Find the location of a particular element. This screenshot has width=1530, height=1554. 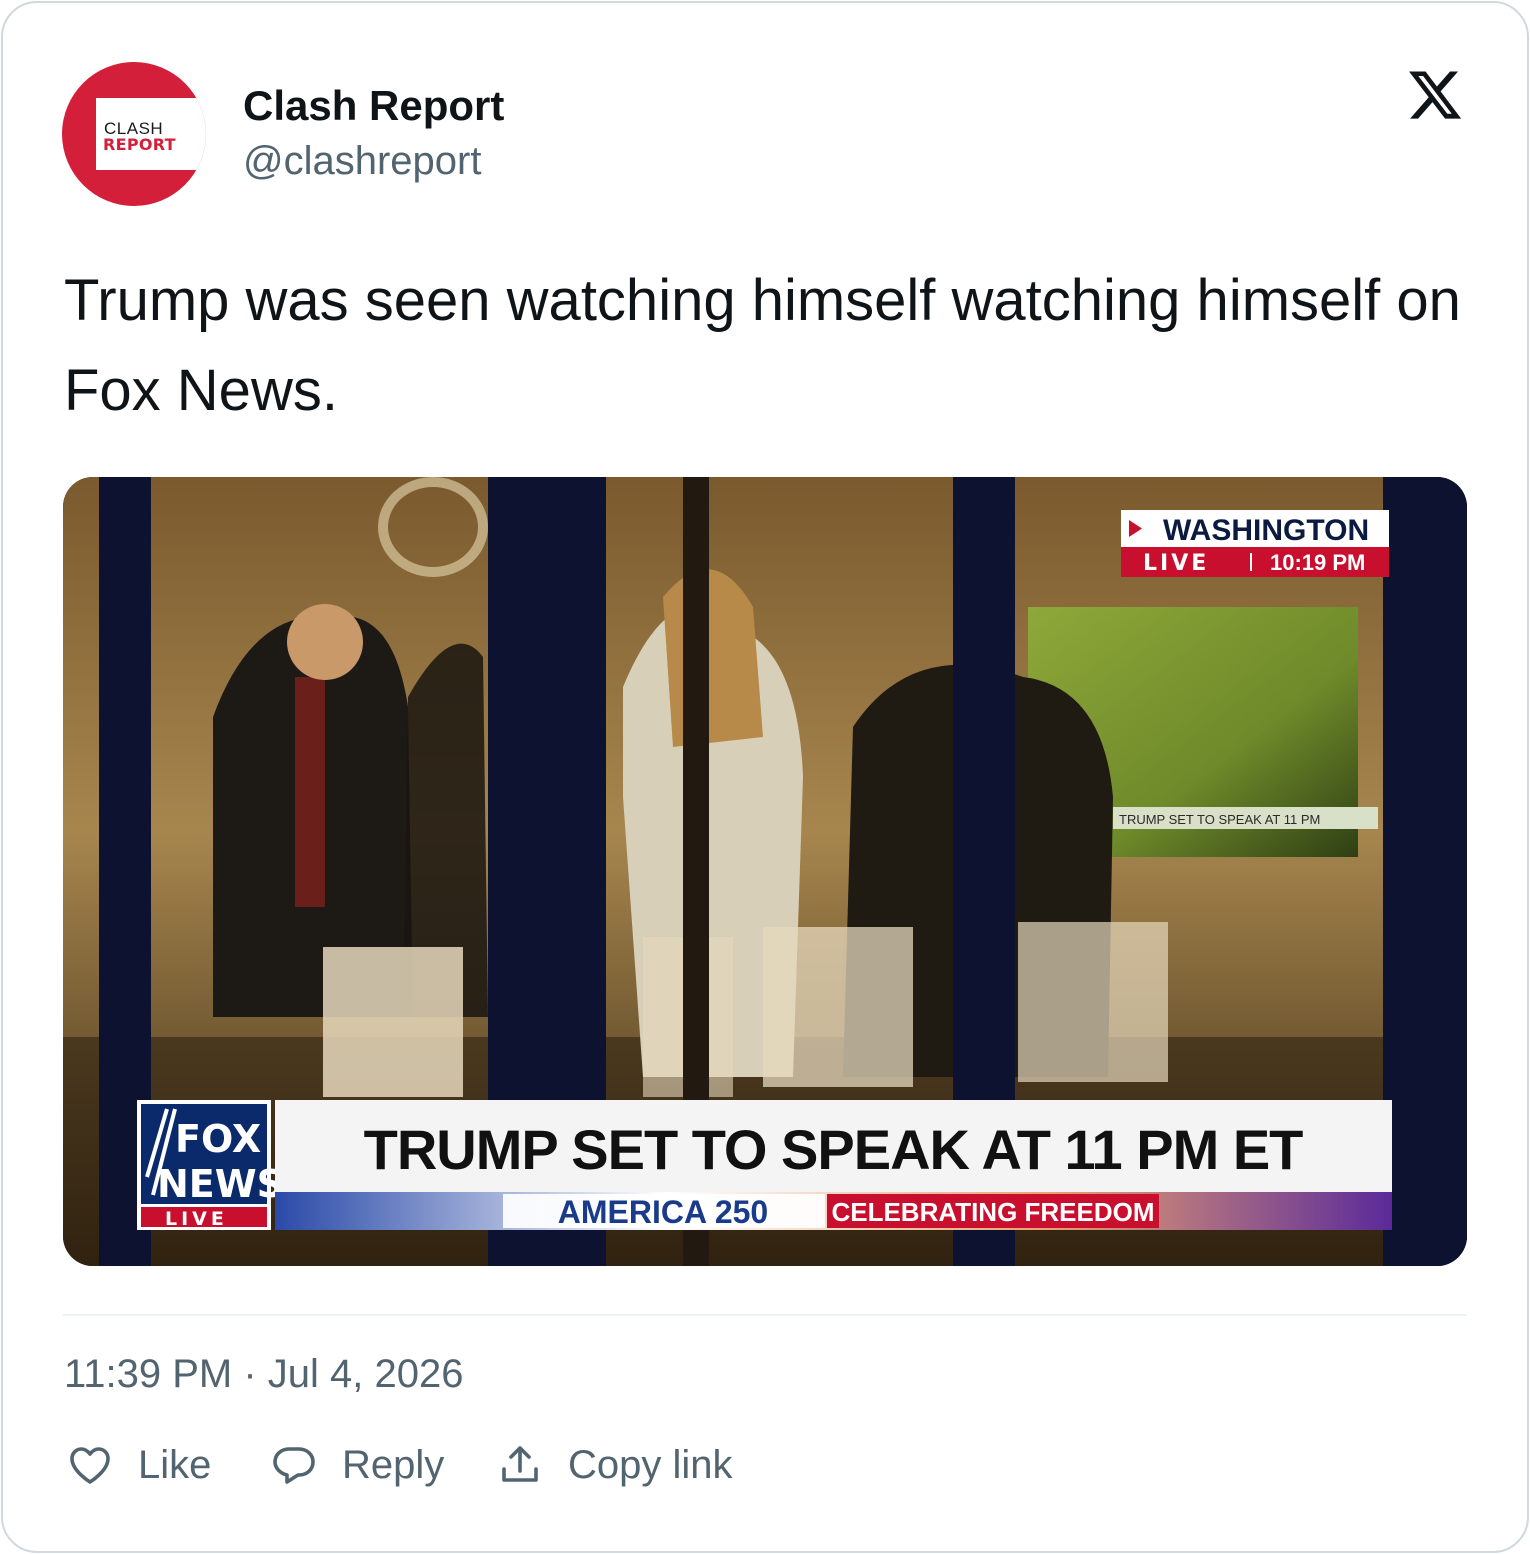

person-left-tie is located at coordinates (310, 792).